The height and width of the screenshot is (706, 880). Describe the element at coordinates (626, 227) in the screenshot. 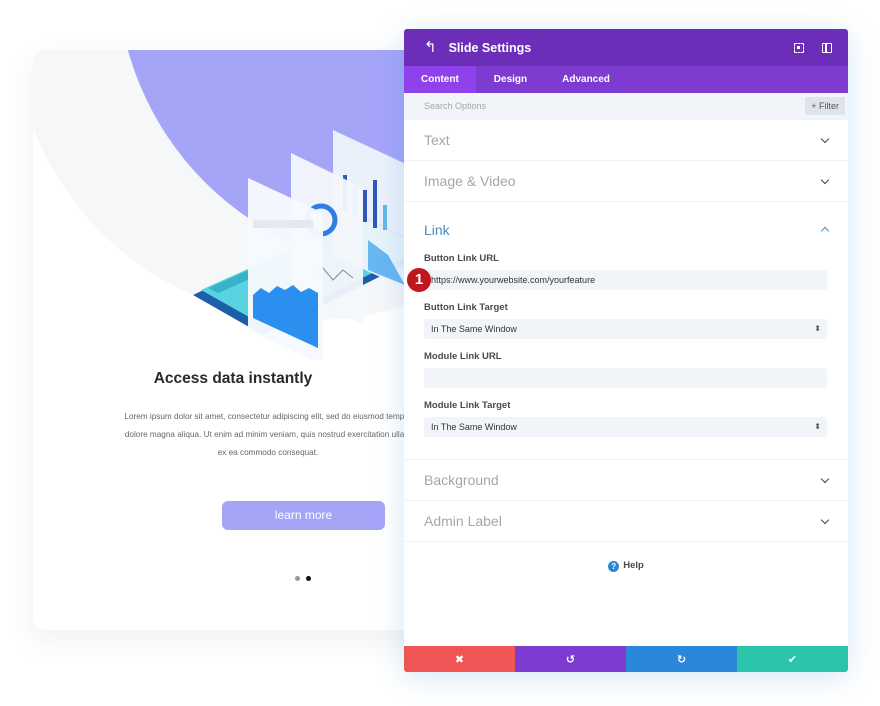

I see `section-link: Link` at that location.